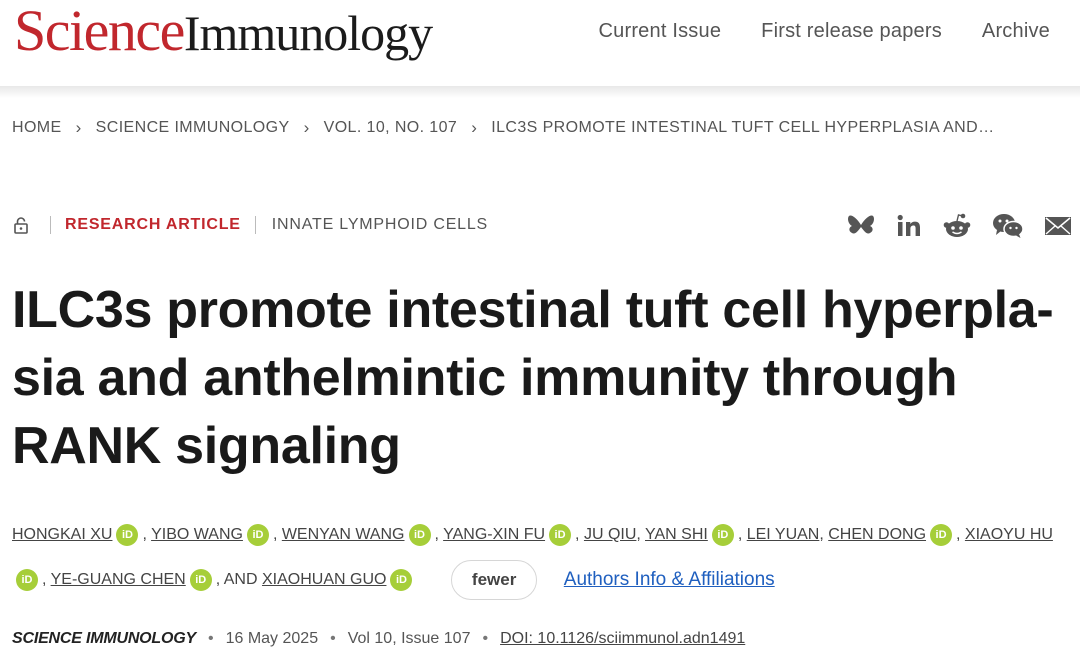 The height and width of the screenshot is (657, 1080). Describe the element at coordinates (343, 534) in the screenshot. I see `author-link: WENYAN WANG` at that location.